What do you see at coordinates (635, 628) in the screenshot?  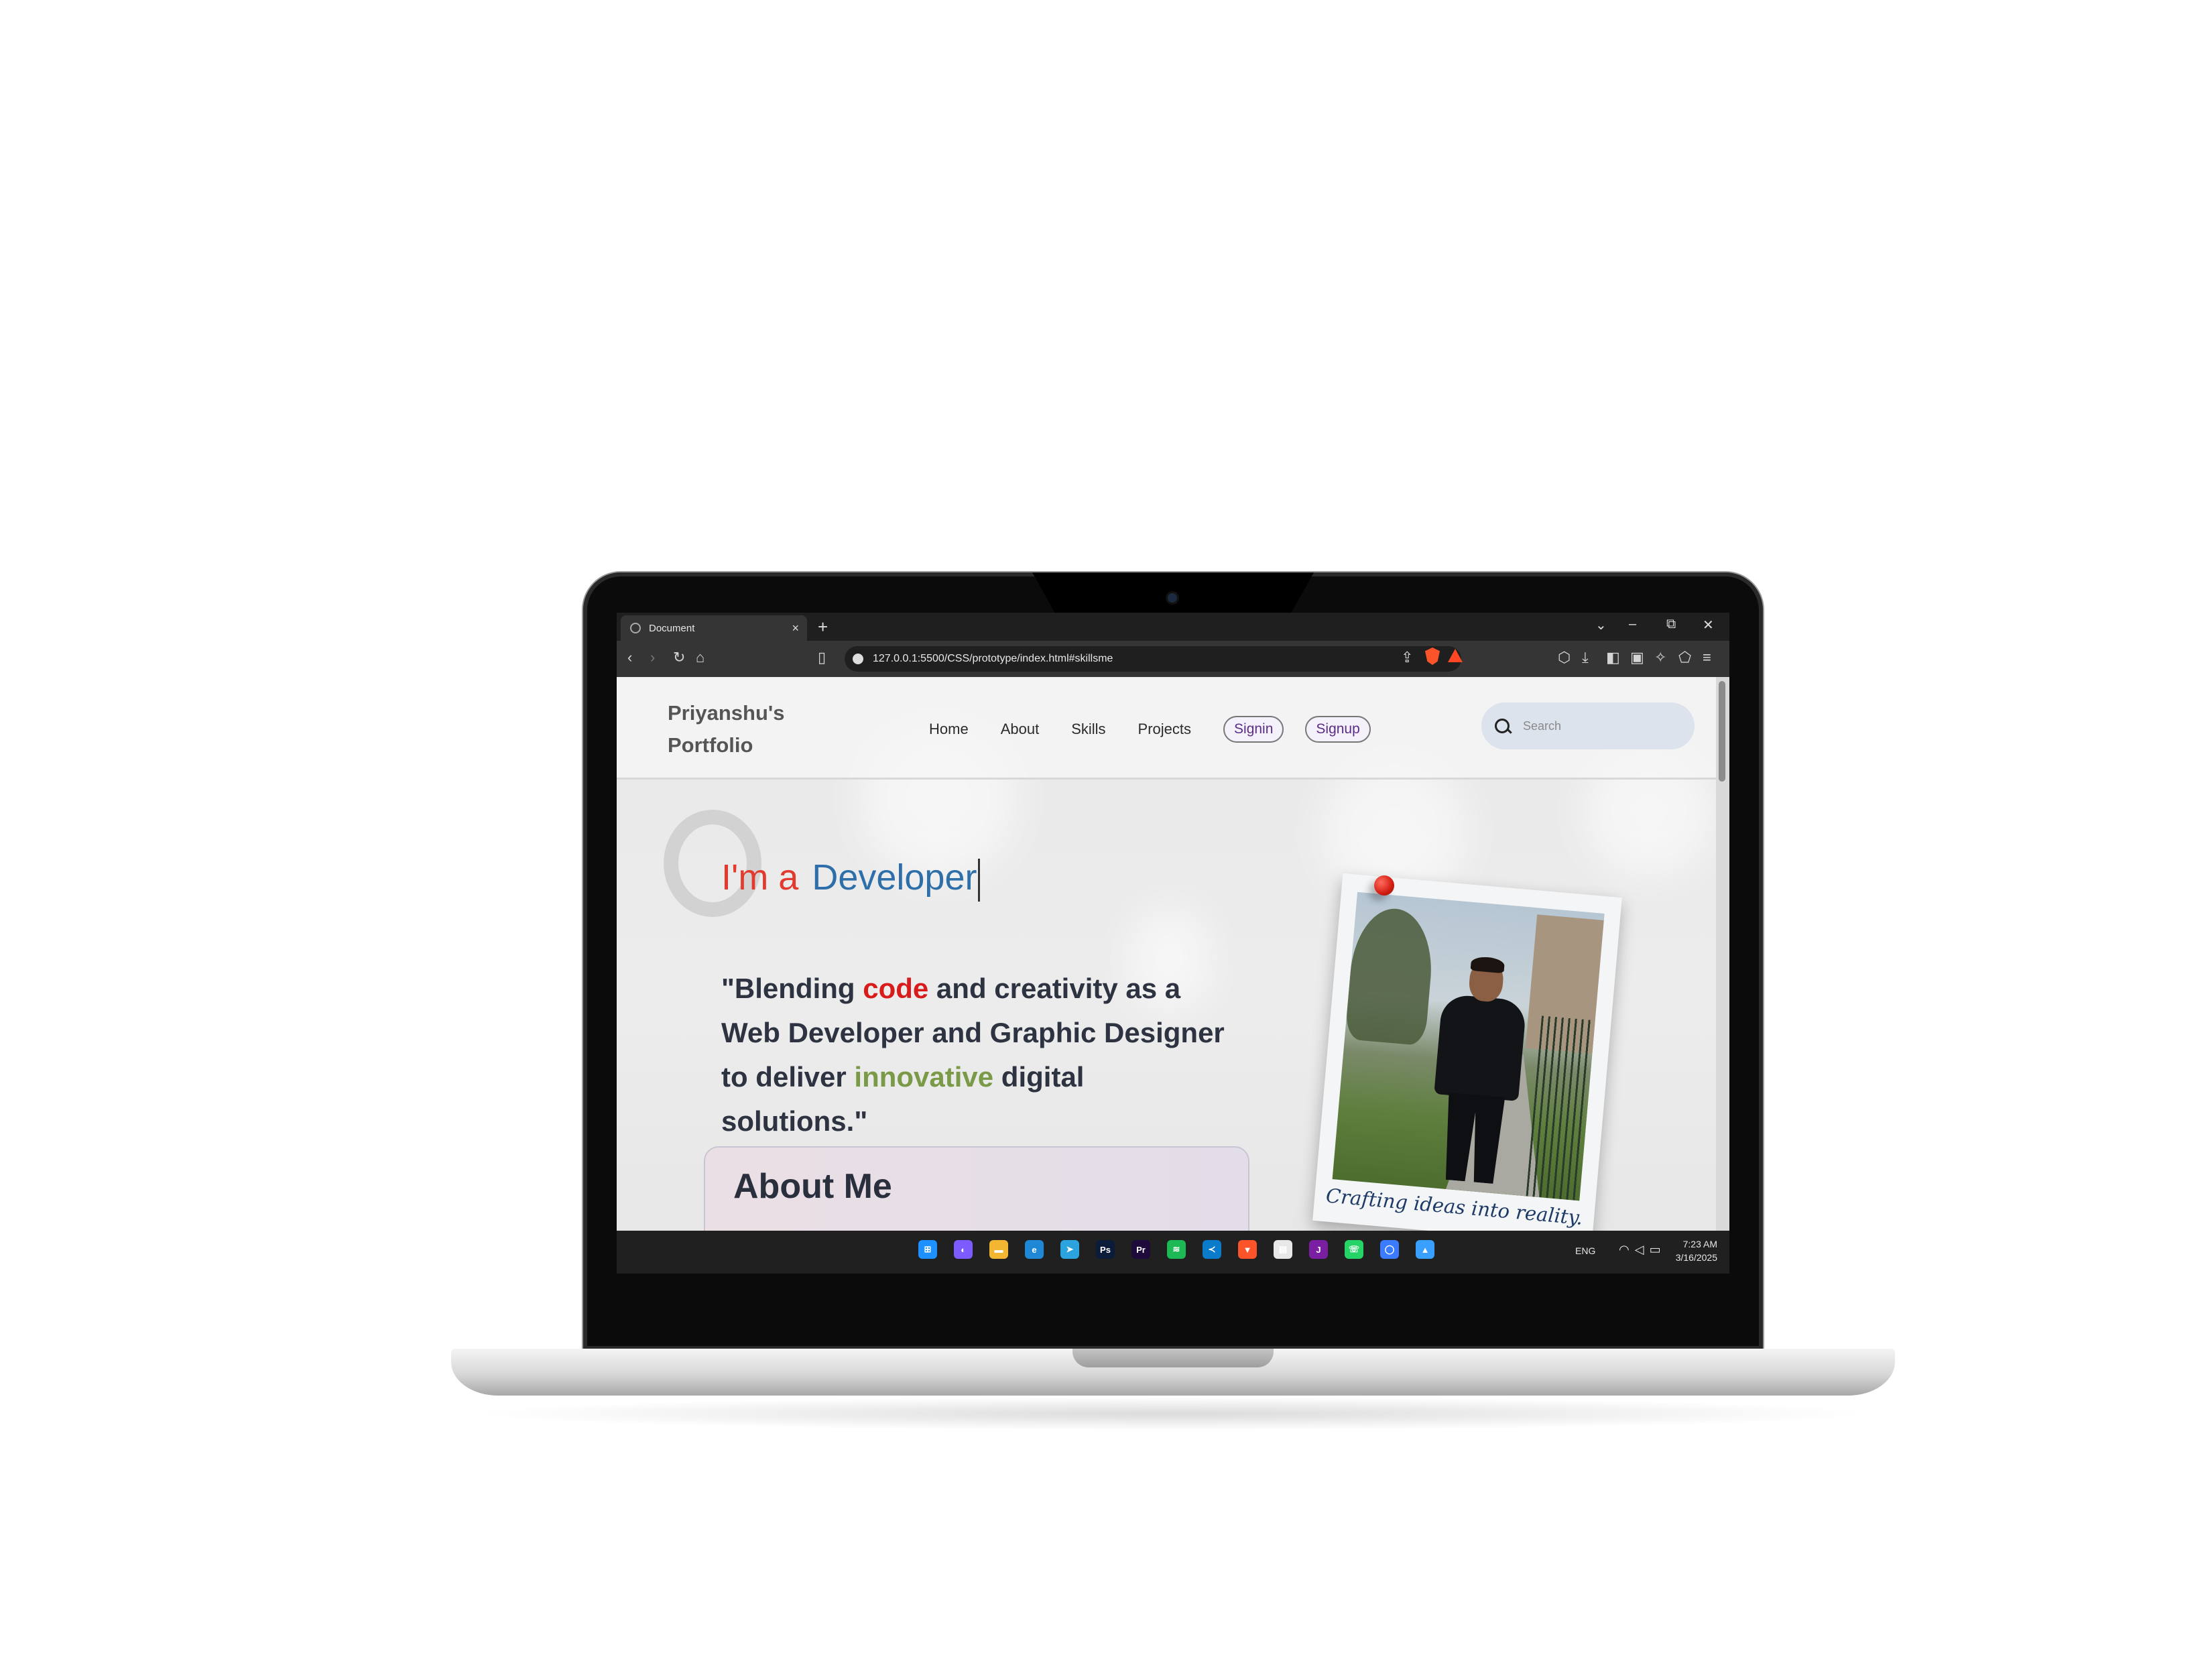 I see `globe-icon` at bounding box center [635, 628].